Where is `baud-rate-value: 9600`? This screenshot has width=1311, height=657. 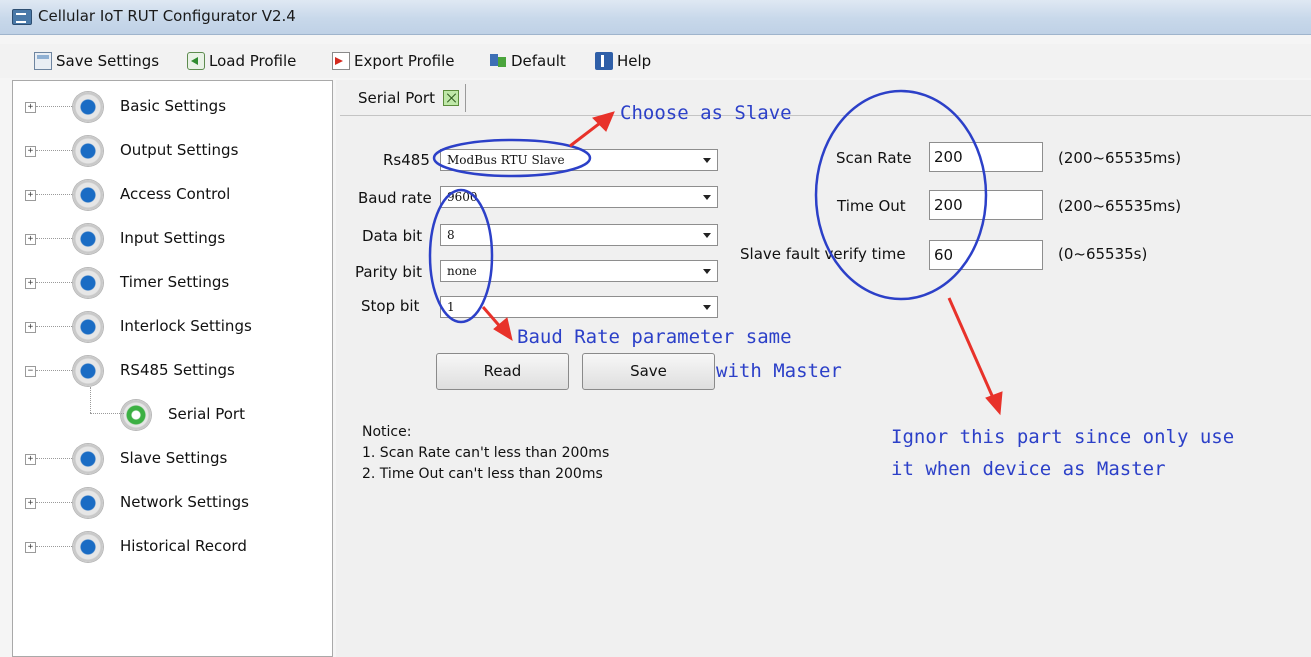 baud-rate-value: 9600 is located at coordinates (462, 197).